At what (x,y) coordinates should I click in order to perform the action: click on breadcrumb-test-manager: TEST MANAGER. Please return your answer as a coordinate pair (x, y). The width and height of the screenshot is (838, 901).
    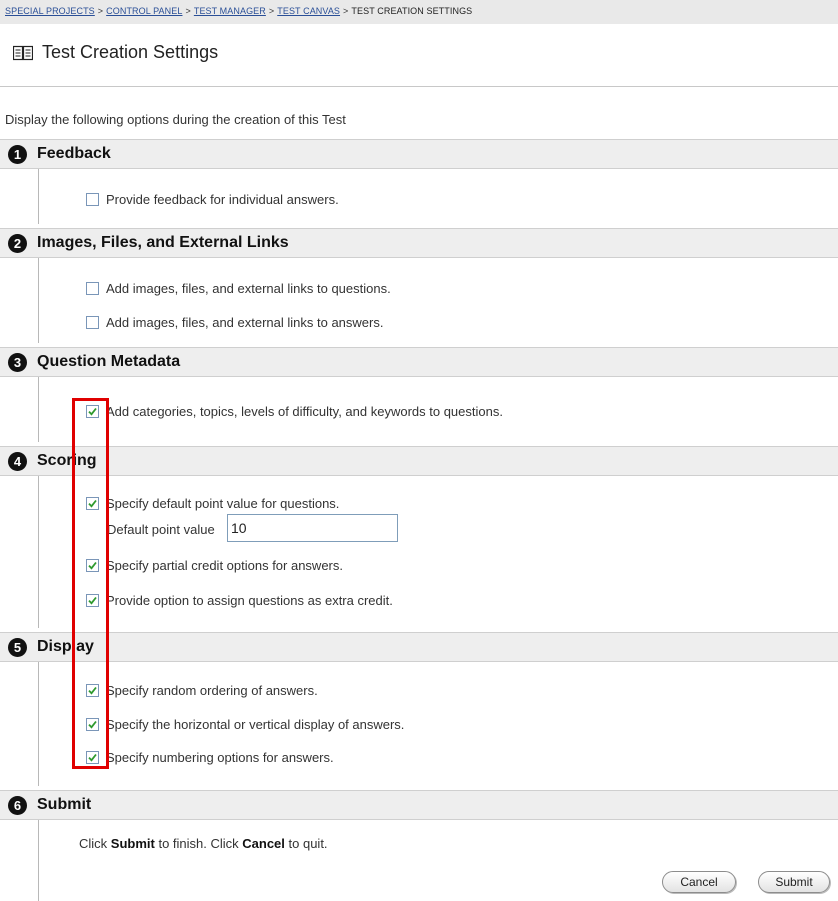
    Looking at the image, I should click on (230, 11).